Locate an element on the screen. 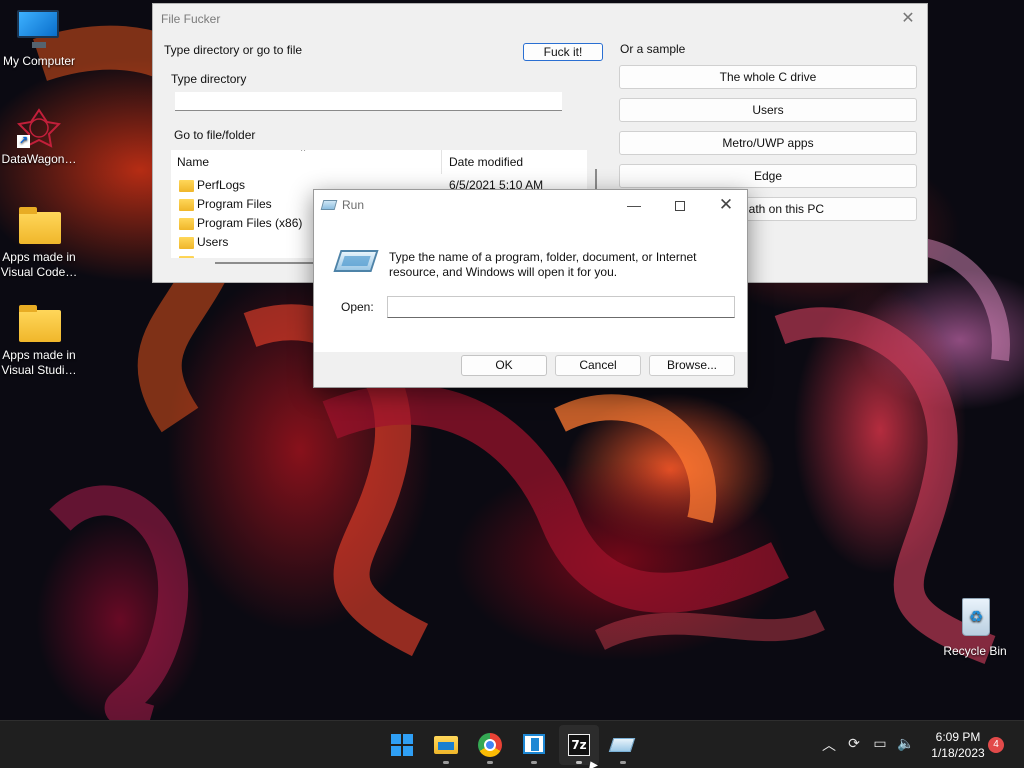 This screenshot has width=1024, height=768. volume-icon: 🔈 is located at coordinates (906, 743).